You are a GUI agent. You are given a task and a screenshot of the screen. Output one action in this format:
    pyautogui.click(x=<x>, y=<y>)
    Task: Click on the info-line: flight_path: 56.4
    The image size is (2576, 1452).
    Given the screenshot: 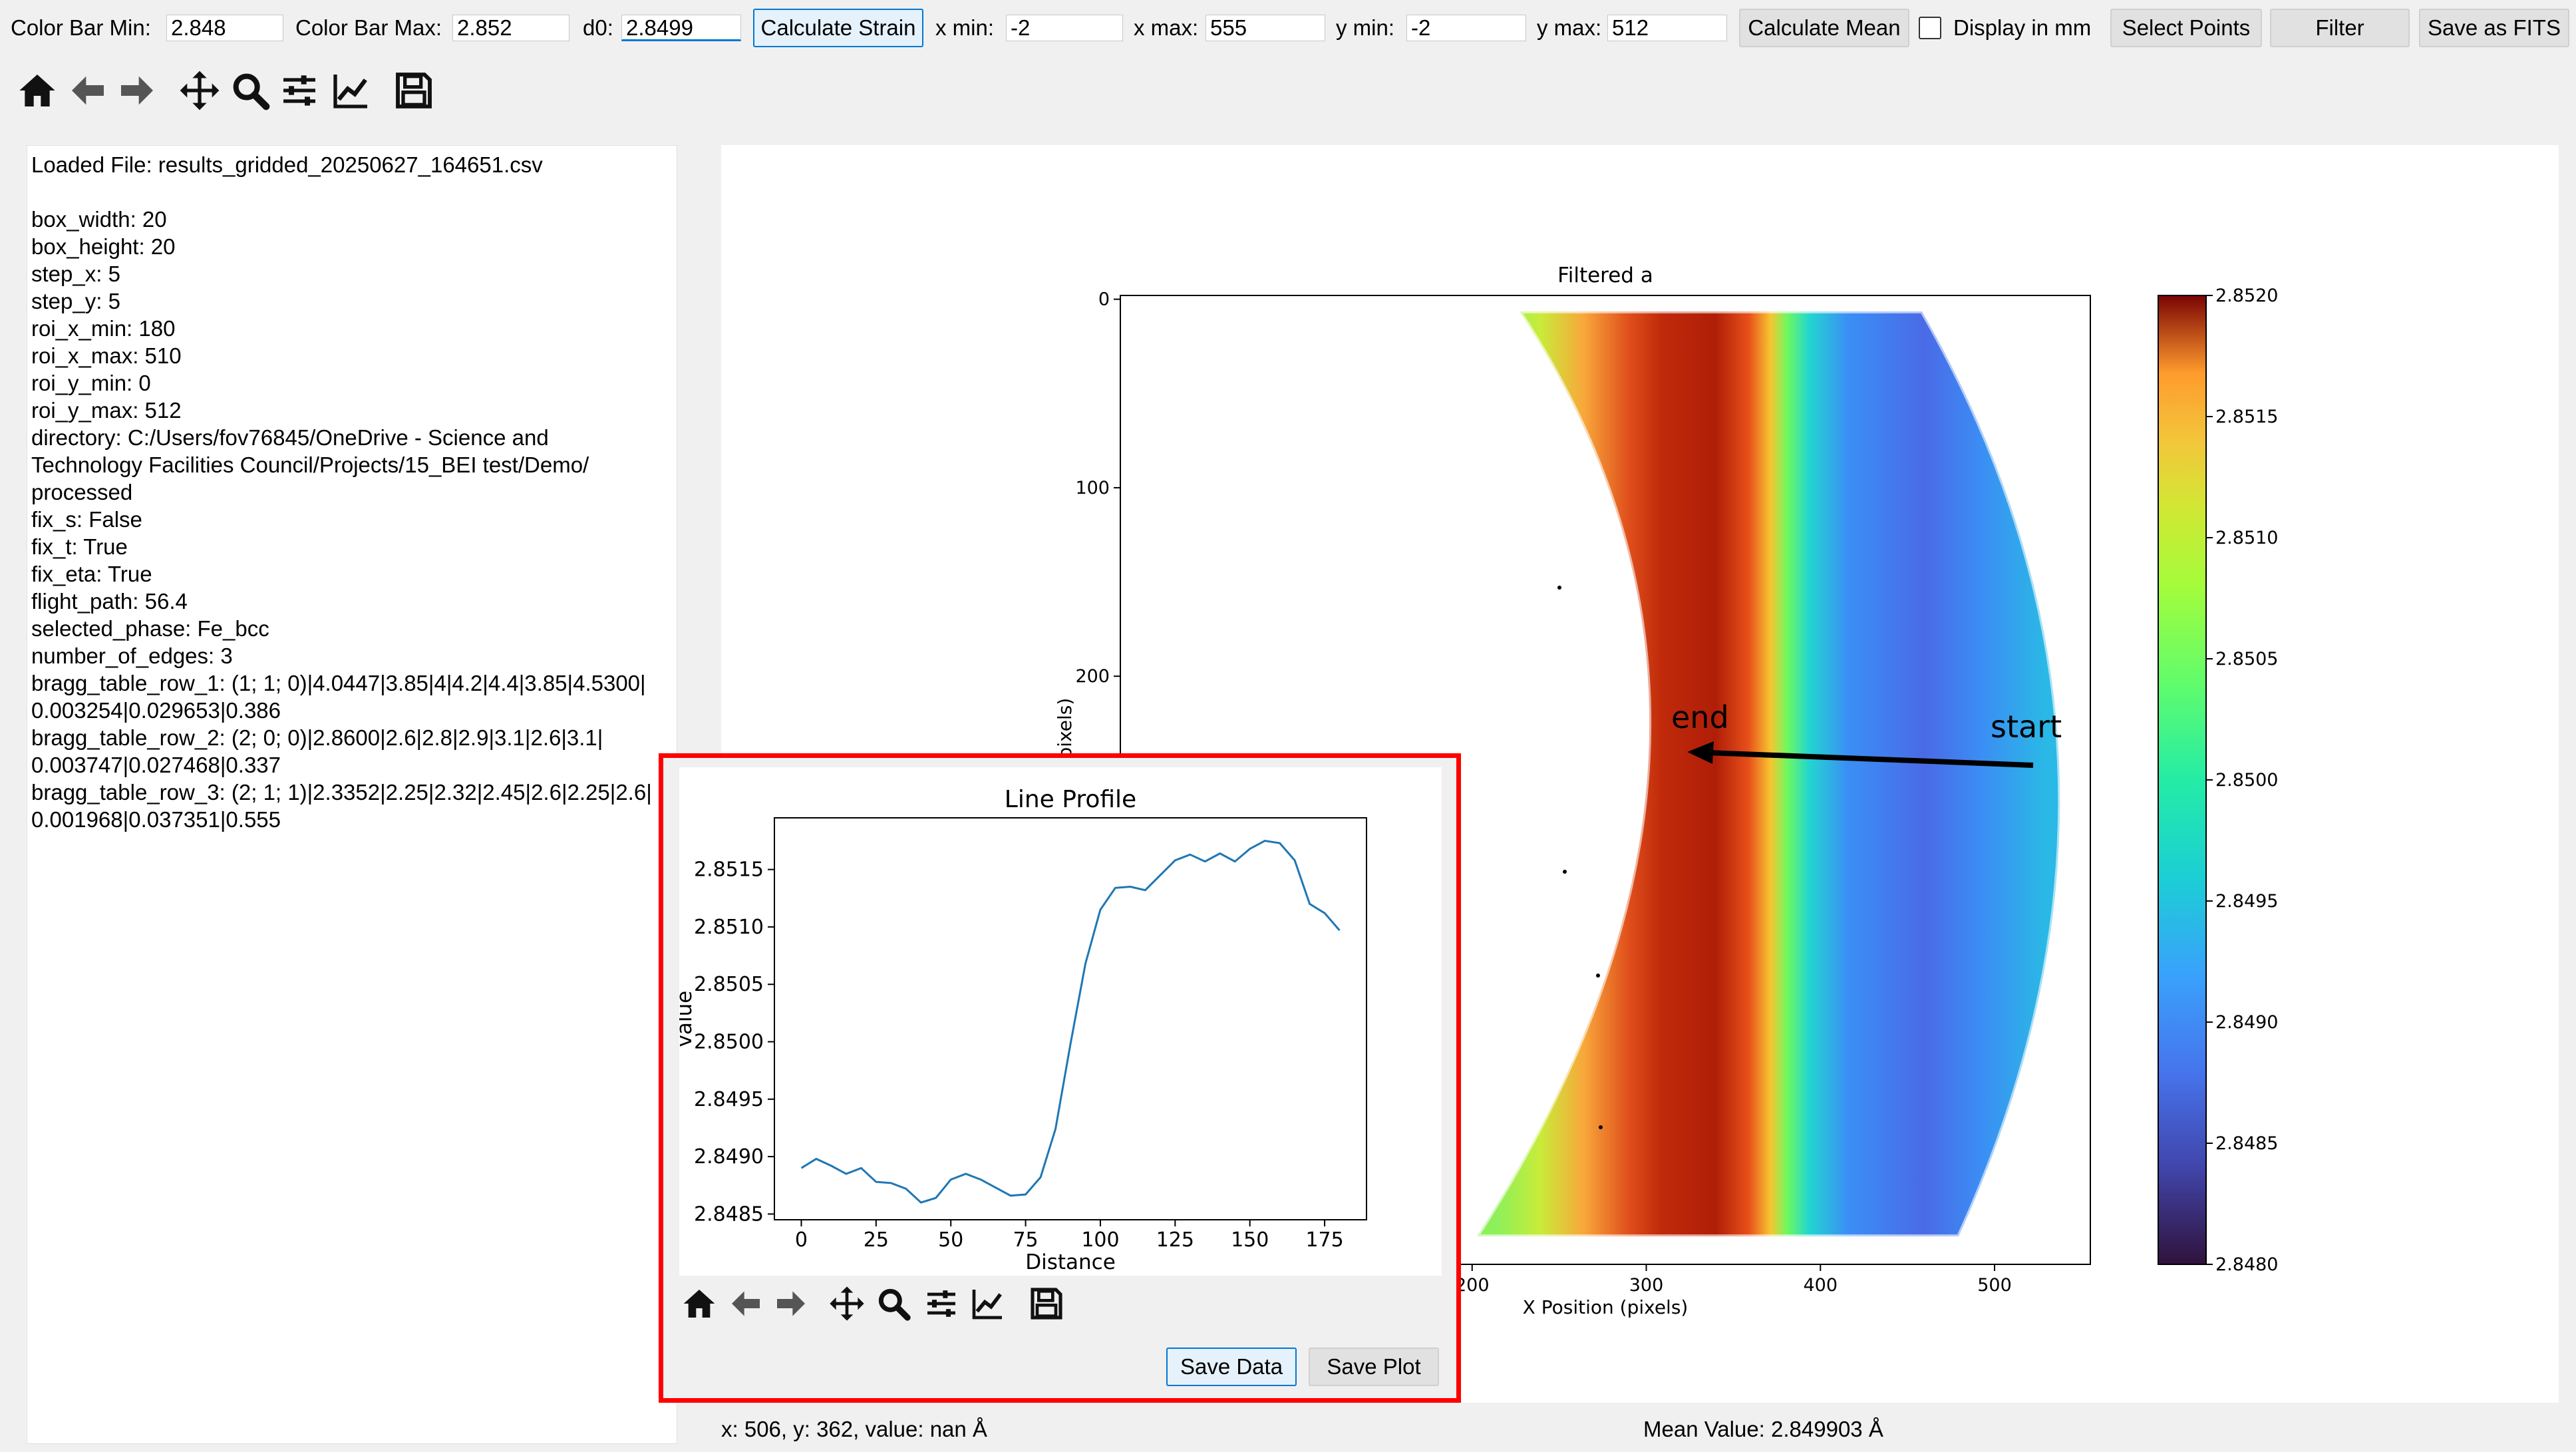 What is the action you would take?
    pyautogui.click(x=109, y=601)
    